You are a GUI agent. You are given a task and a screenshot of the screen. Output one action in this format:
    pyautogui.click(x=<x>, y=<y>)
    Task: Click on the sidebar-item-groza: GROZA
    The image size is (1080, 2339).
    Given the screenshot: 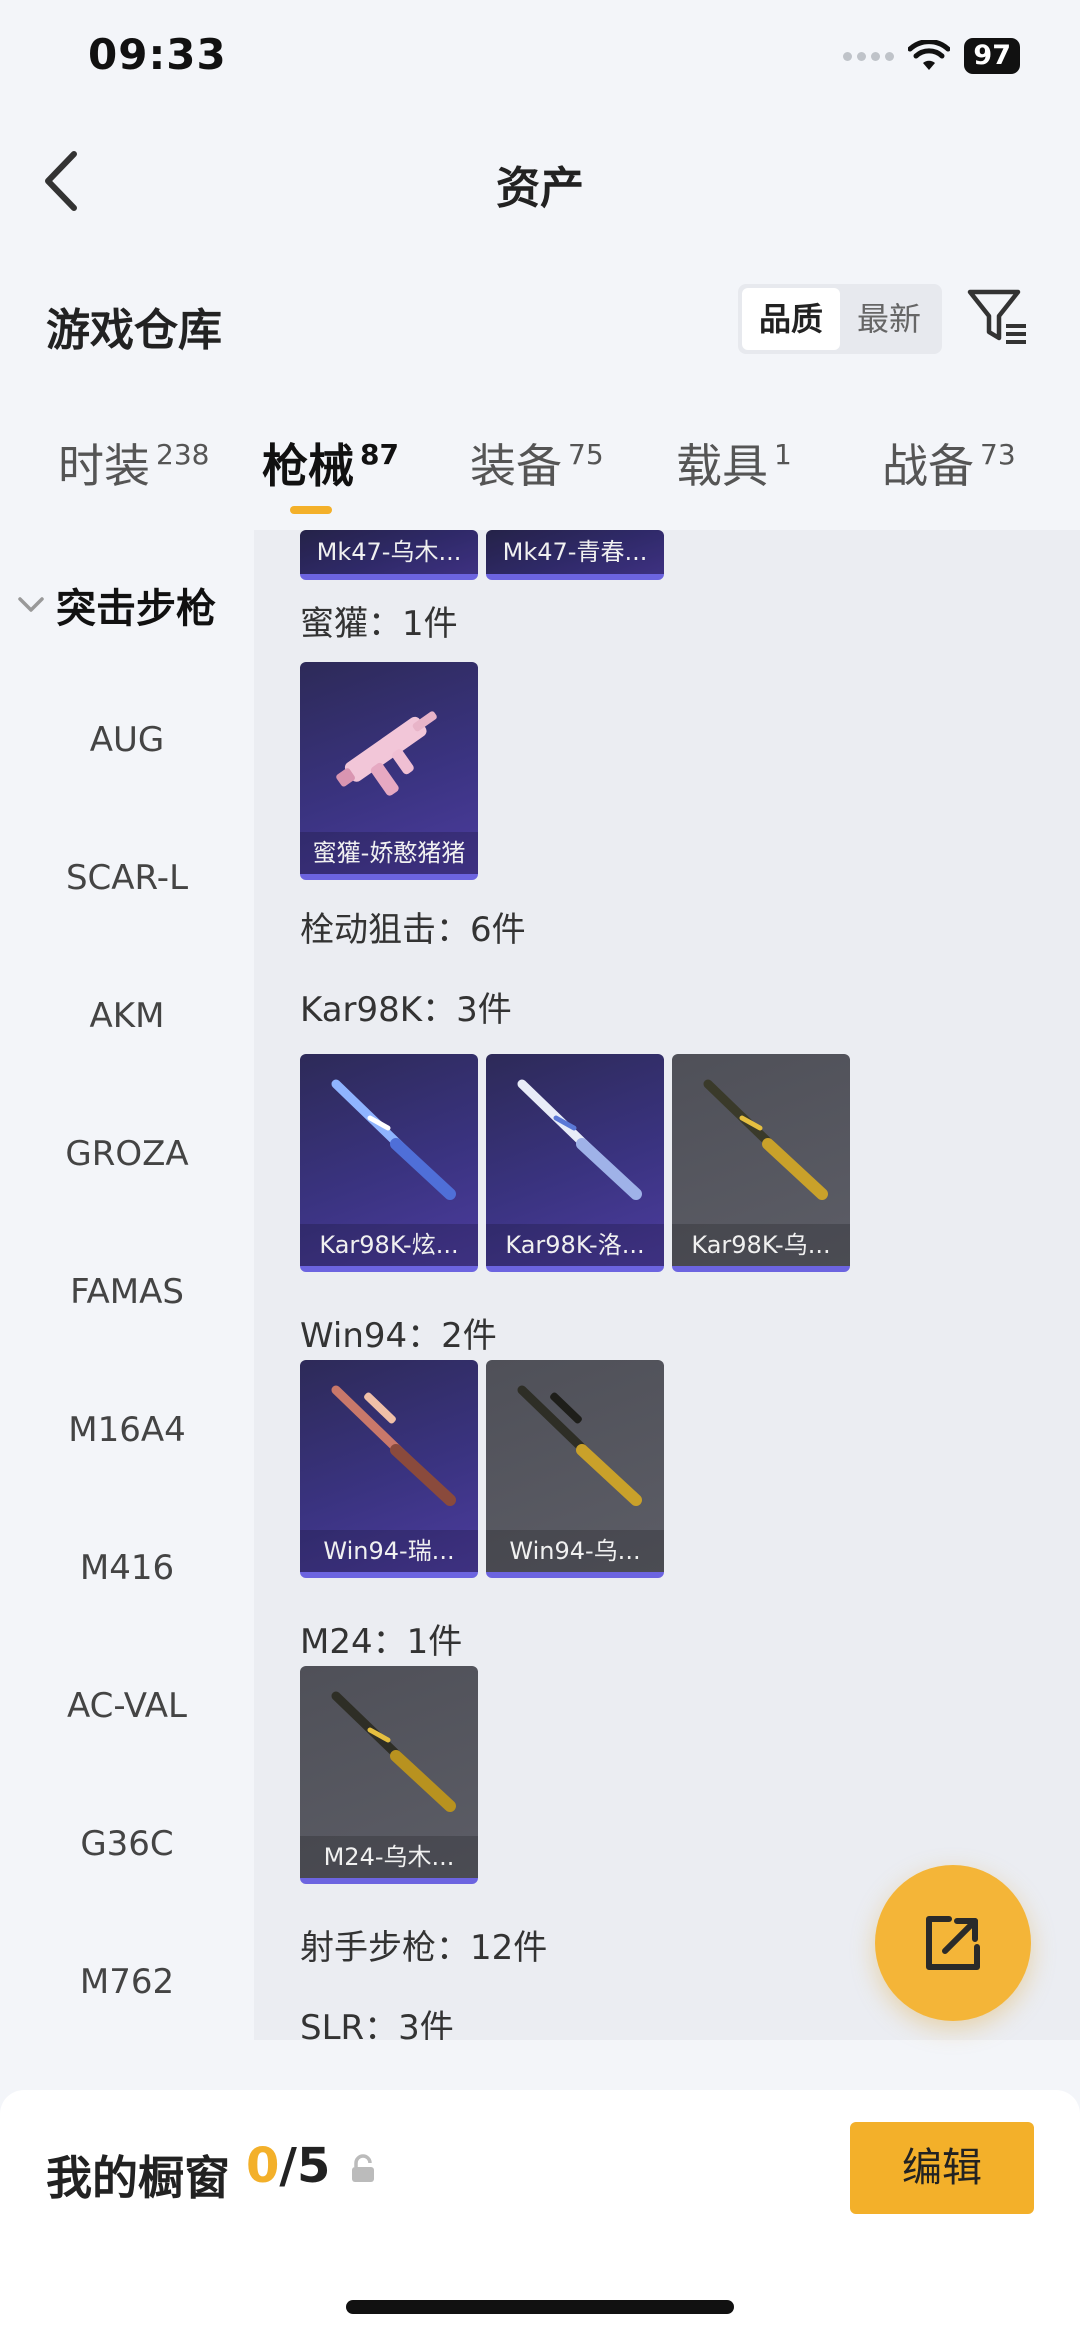 What is the action you would take?
    pyautogui.click(x=127, y=1154)
    